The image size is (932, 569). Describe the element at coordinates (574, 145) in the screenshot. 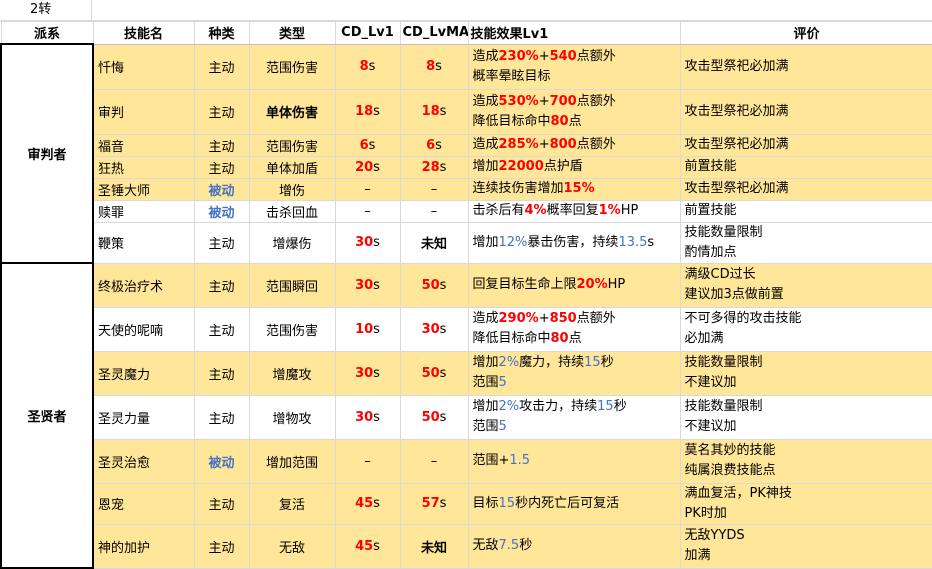

I see `effect-cell: 造成285%+800点额外` at that location.